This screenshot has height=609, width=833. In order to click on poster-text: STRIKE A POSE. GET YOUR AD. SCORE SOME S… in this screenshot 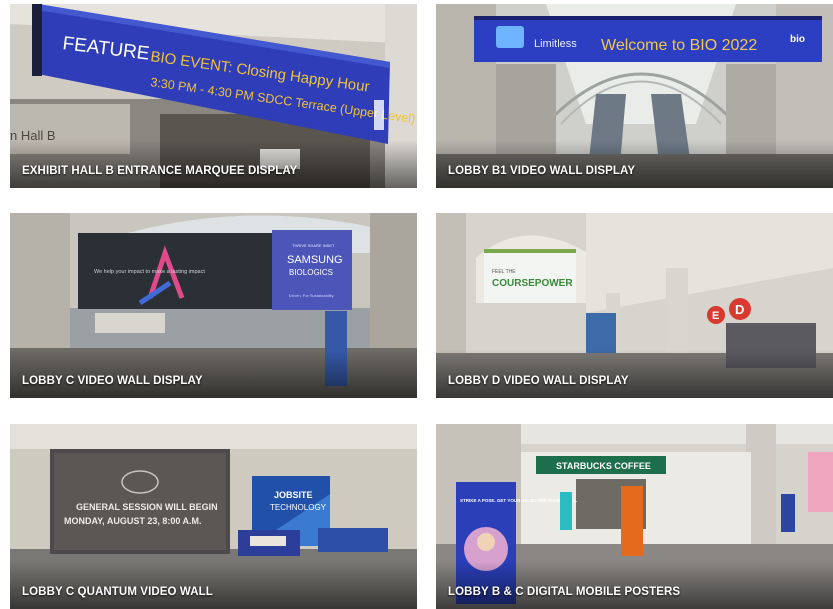, I will do `click(518, 500)`.